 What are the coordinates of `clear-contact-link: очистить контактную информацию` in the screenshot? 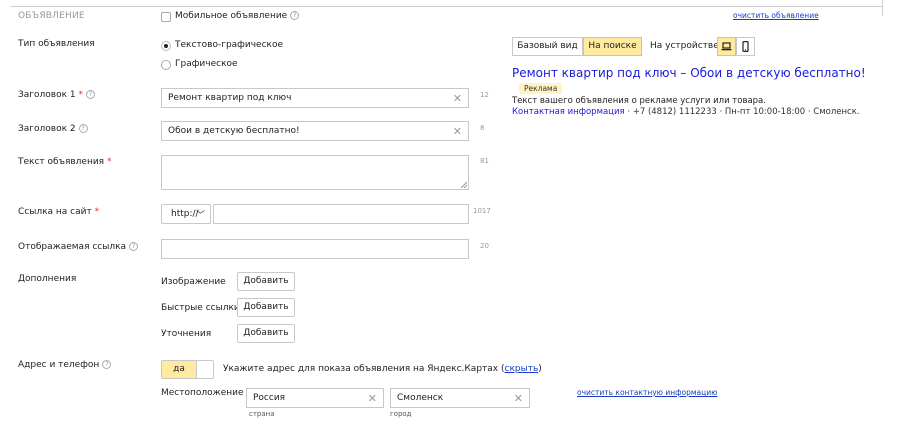 It's located at (647, 392).